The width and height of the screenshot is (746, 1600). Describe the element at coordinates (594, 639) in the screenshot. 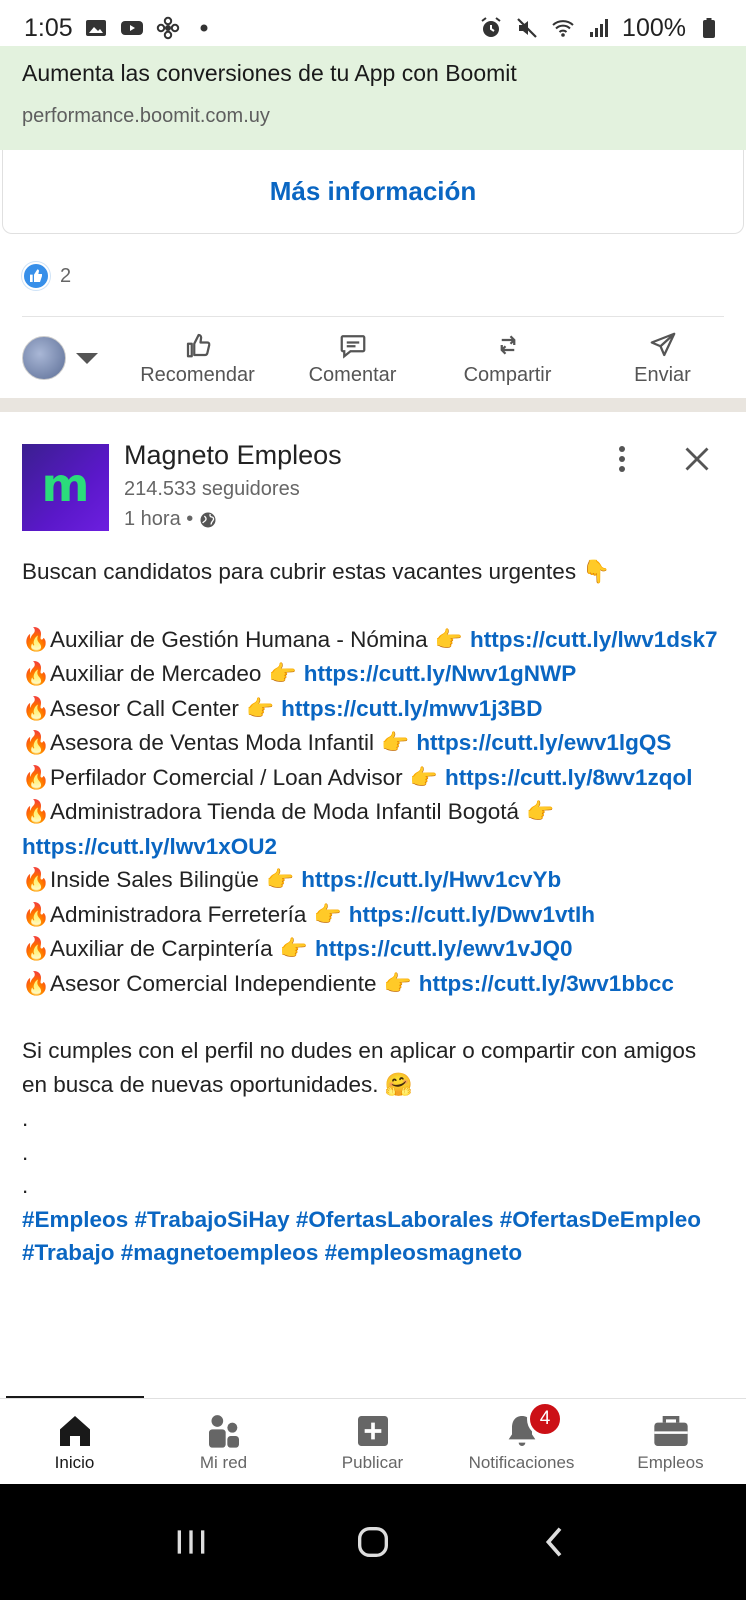

I see `job-link: https://cutt.ly/lwv1dsk7` at that location.